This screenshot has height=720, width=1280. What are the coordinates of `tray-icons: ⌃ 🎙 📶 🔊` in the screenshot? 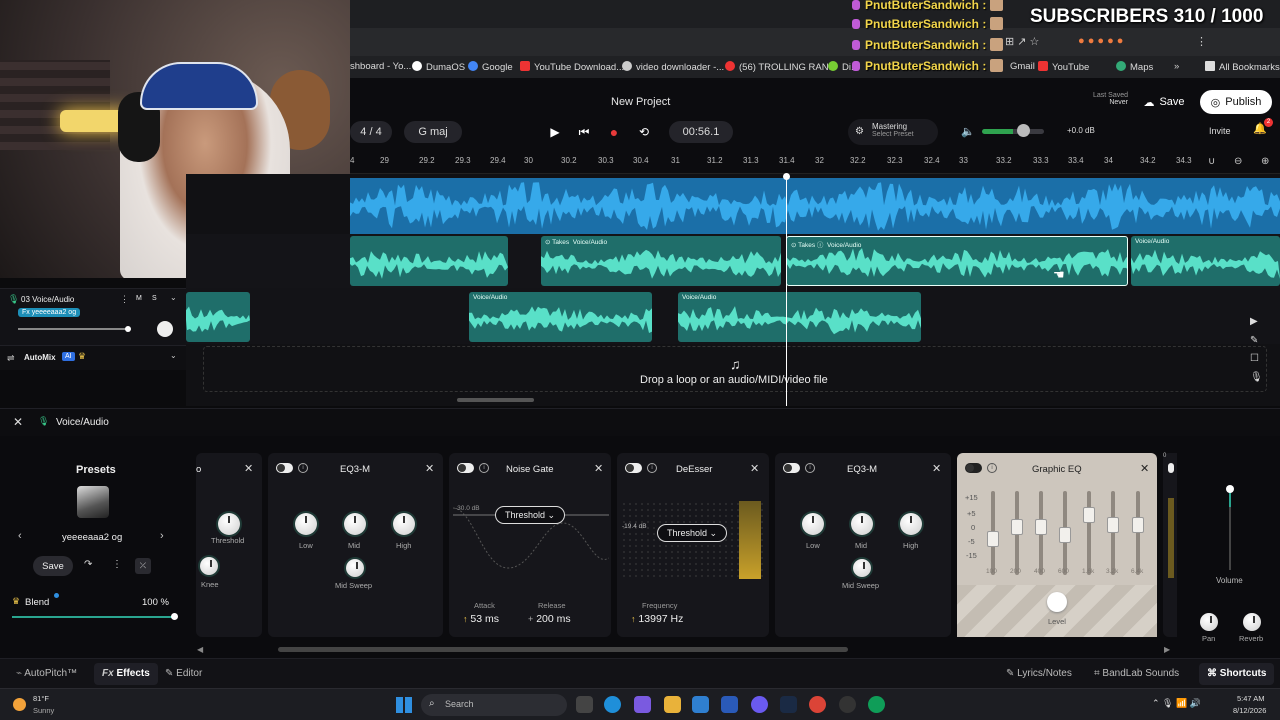 It's located at (1176, 703).